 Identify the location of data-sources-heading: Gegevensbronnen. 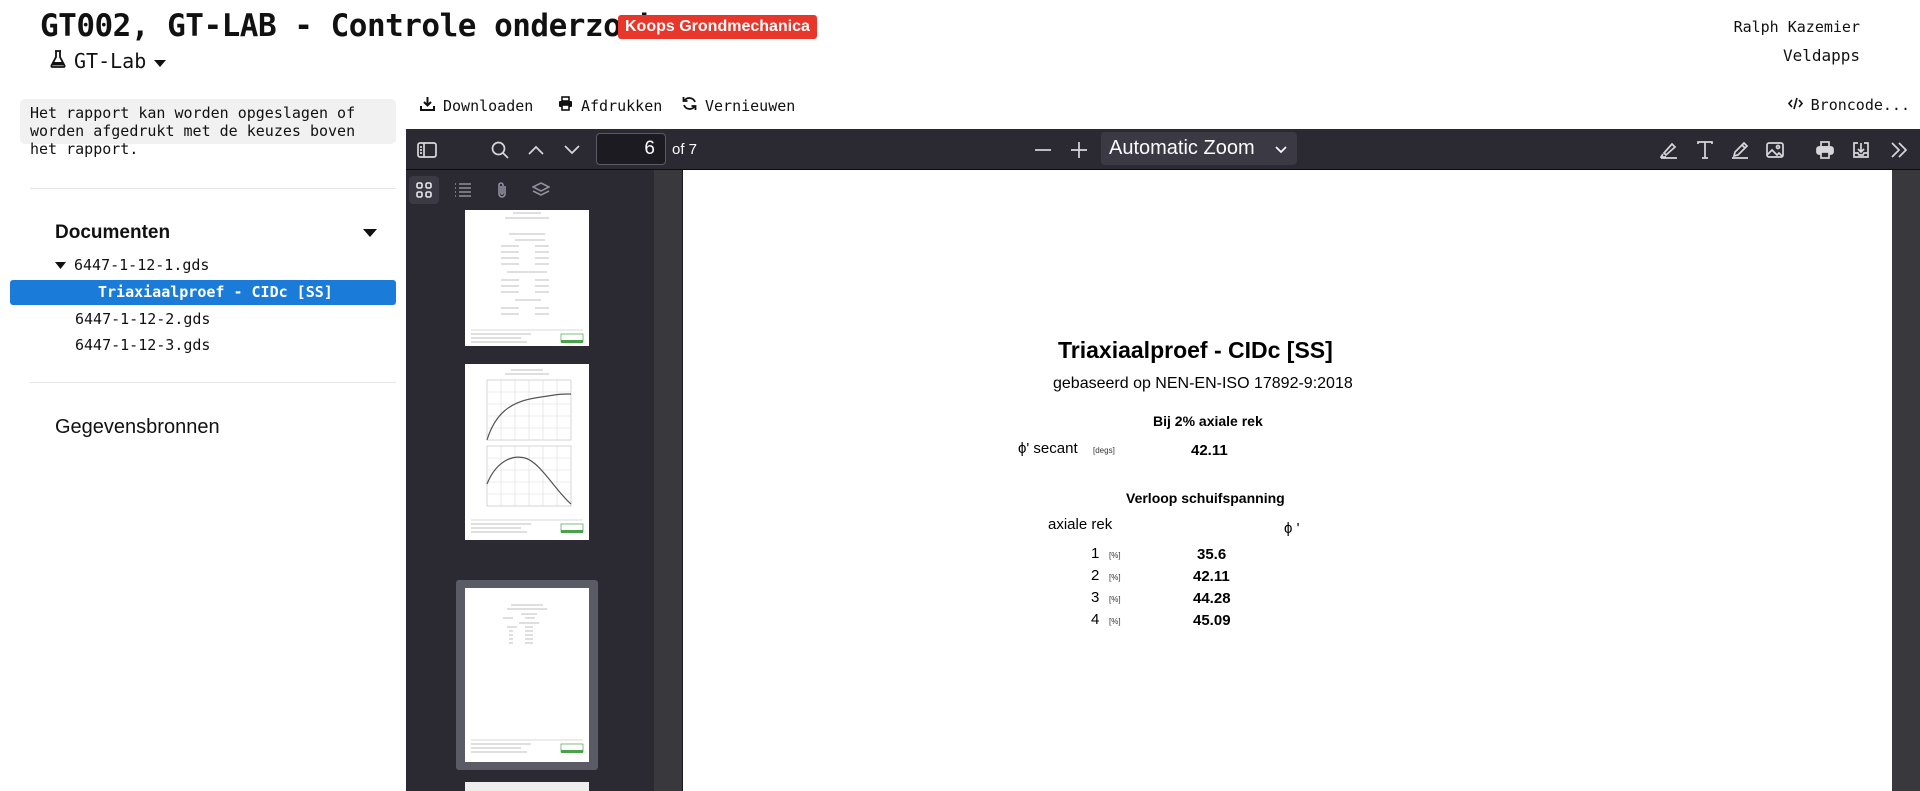
(137, 427).